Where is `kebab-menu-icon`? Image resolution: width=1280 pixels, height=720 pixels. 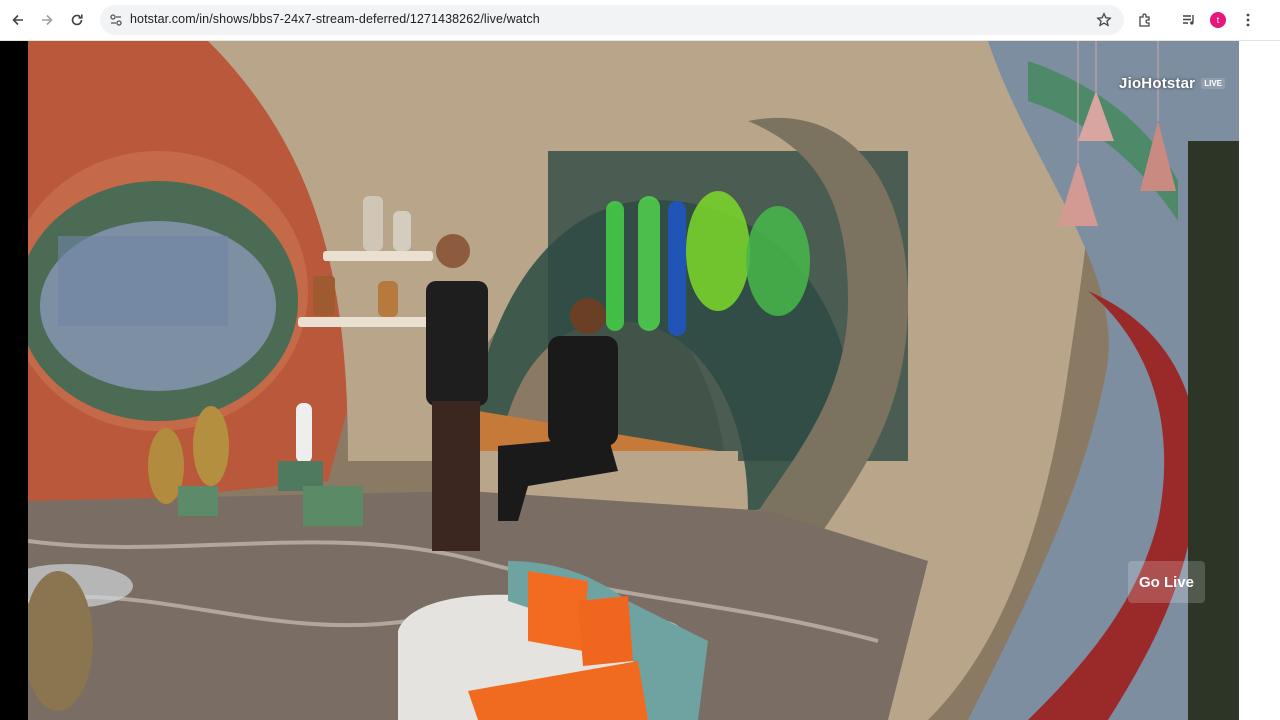 kebab-menu-icon is located at coordinates (1248, 20).